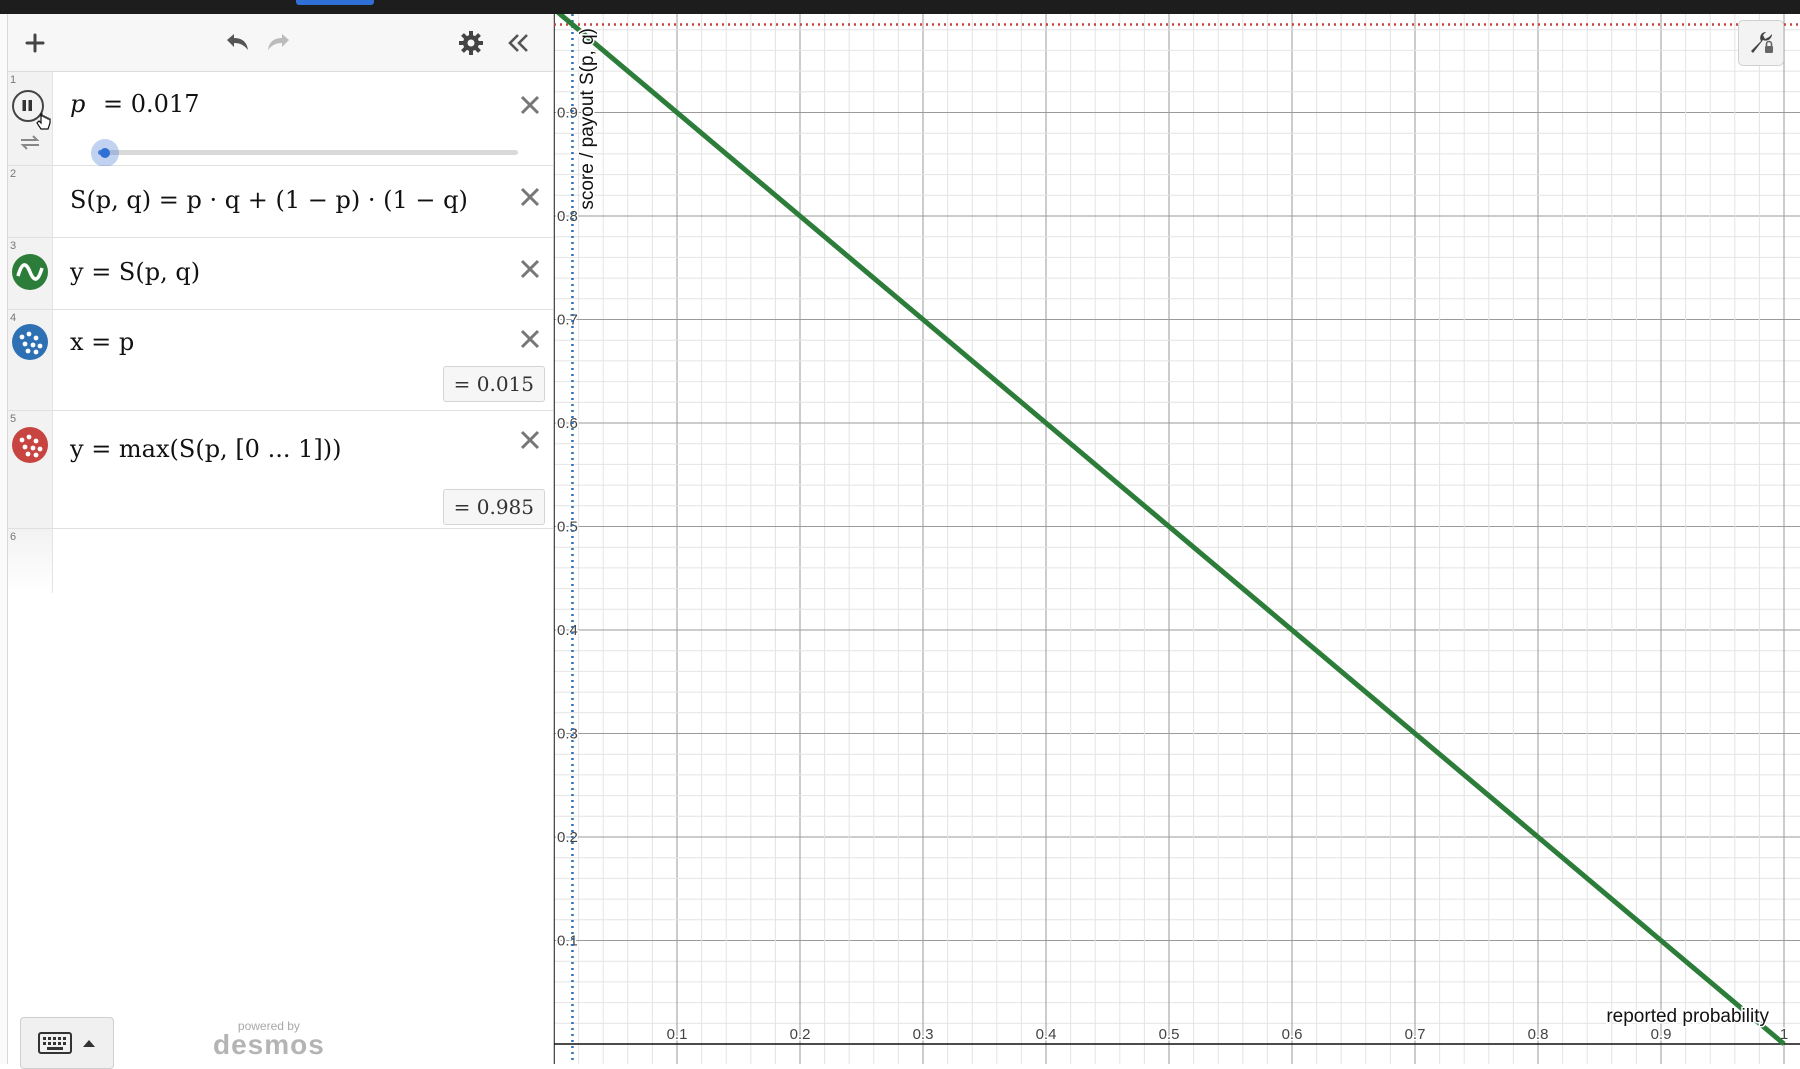 This screenshot has width=1800, height=1069. I want to click on collapse-panel-button, so click(519, 43).